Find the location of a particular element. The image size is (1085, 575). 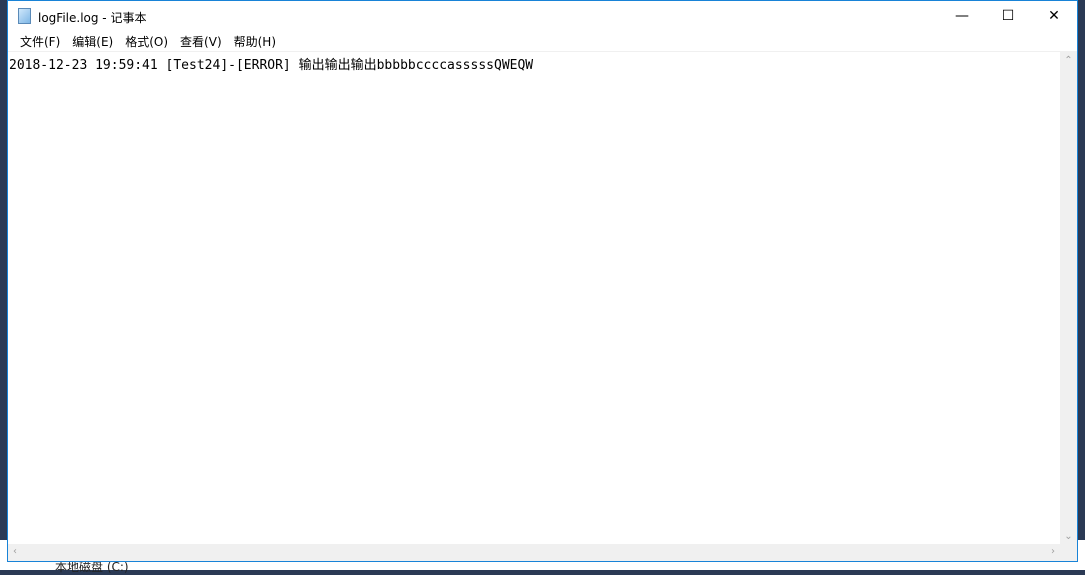

title-bar: logFile.log - 记事本 — ☐ ✕ is located at coordinates (542, 16).